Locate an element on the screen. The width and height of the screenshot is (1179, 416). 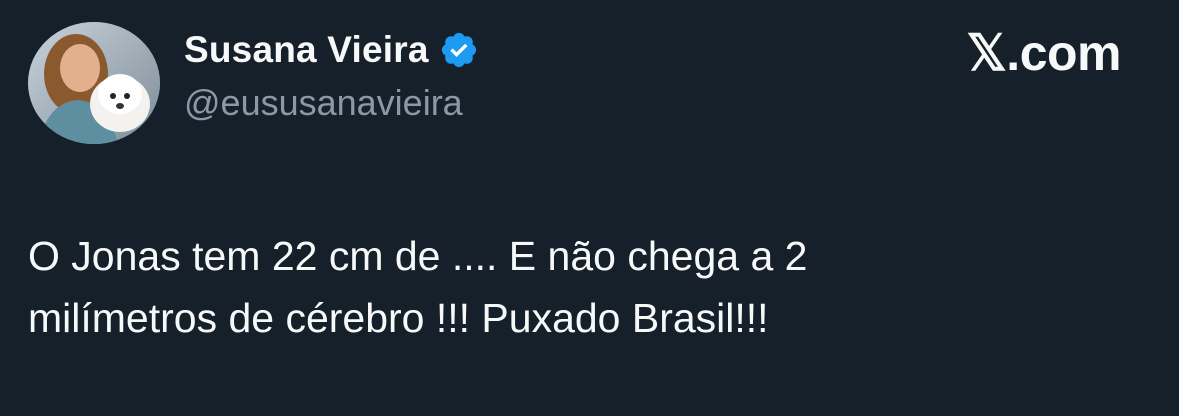
x-logo: 𝕏.com is located at coordinates (1044, 53).